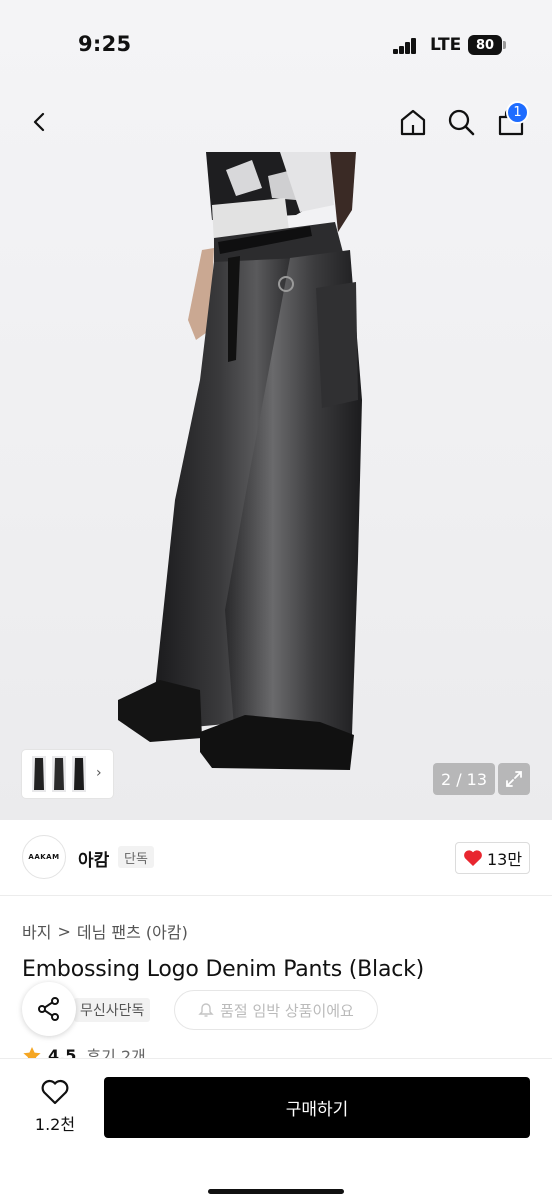 The image size is (552, 1200). Describe the element at coordinates (406, 46) in the screenshot. I see `signal-icon` at that location.